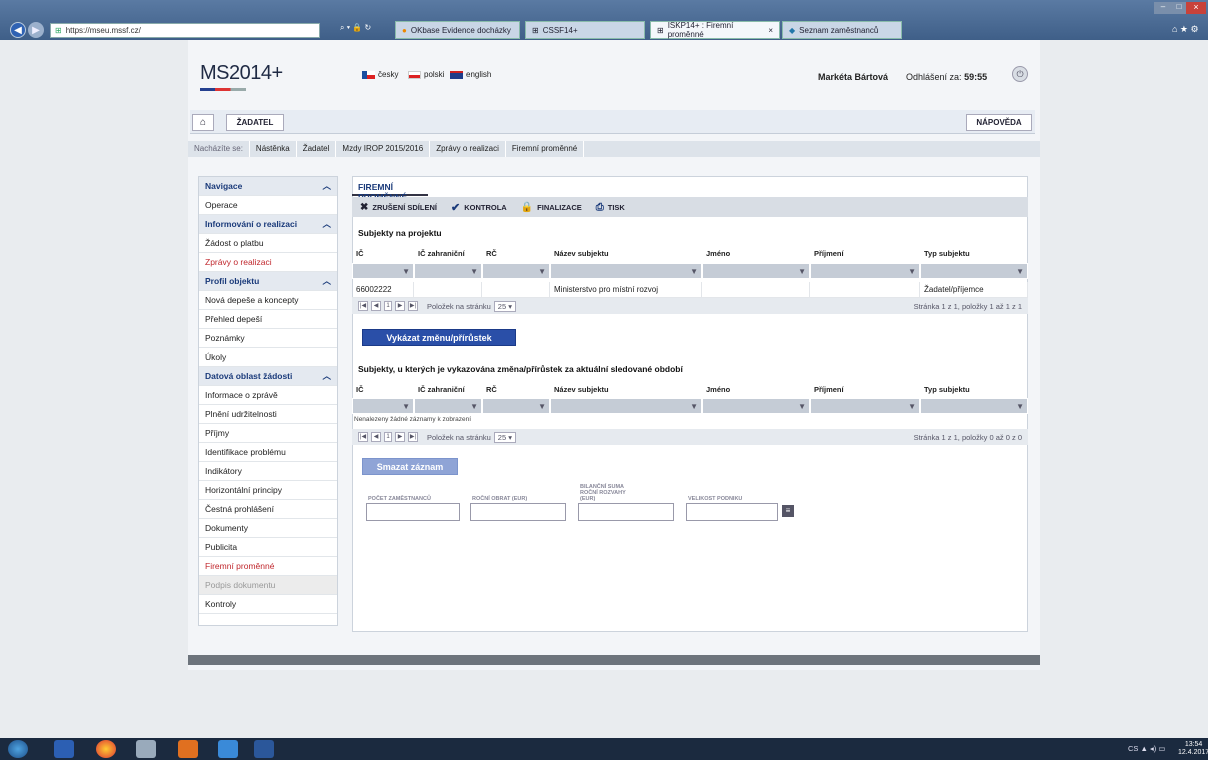  Describe the element at coordinates (1179, 8) in the screenshot. I see `maximize-button: □` at that location.